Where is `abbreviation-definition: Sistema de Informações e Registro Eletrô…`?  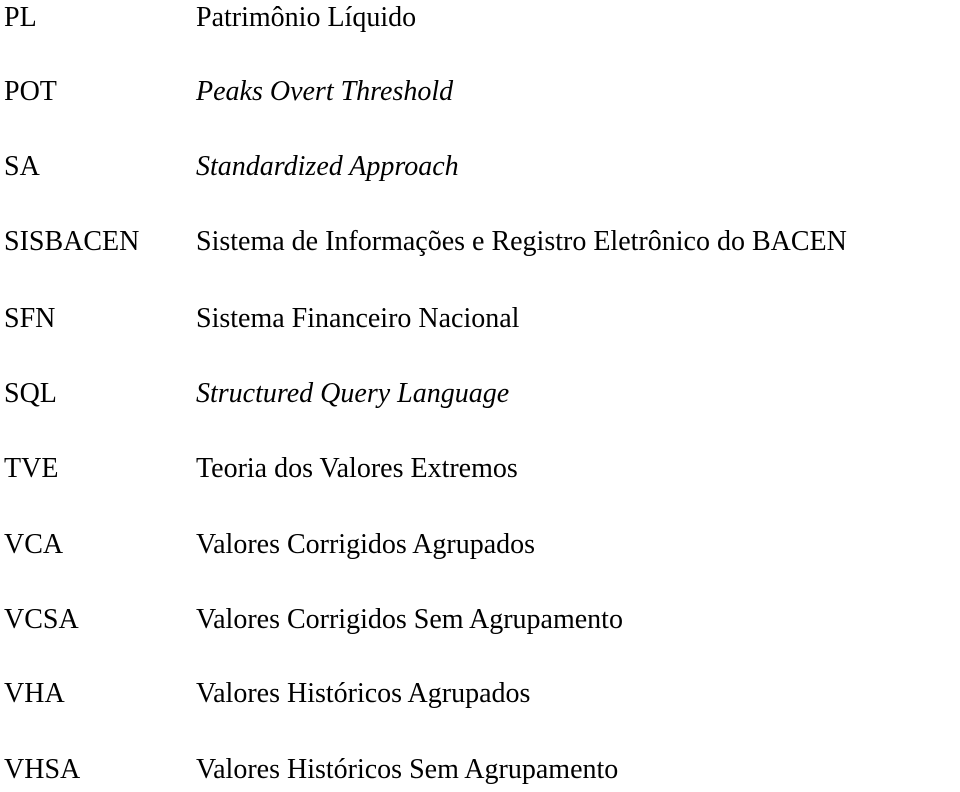
abbreviation-definition: Sistema de Informações e Registro Eletrô… is located at coordinates (521, 241).